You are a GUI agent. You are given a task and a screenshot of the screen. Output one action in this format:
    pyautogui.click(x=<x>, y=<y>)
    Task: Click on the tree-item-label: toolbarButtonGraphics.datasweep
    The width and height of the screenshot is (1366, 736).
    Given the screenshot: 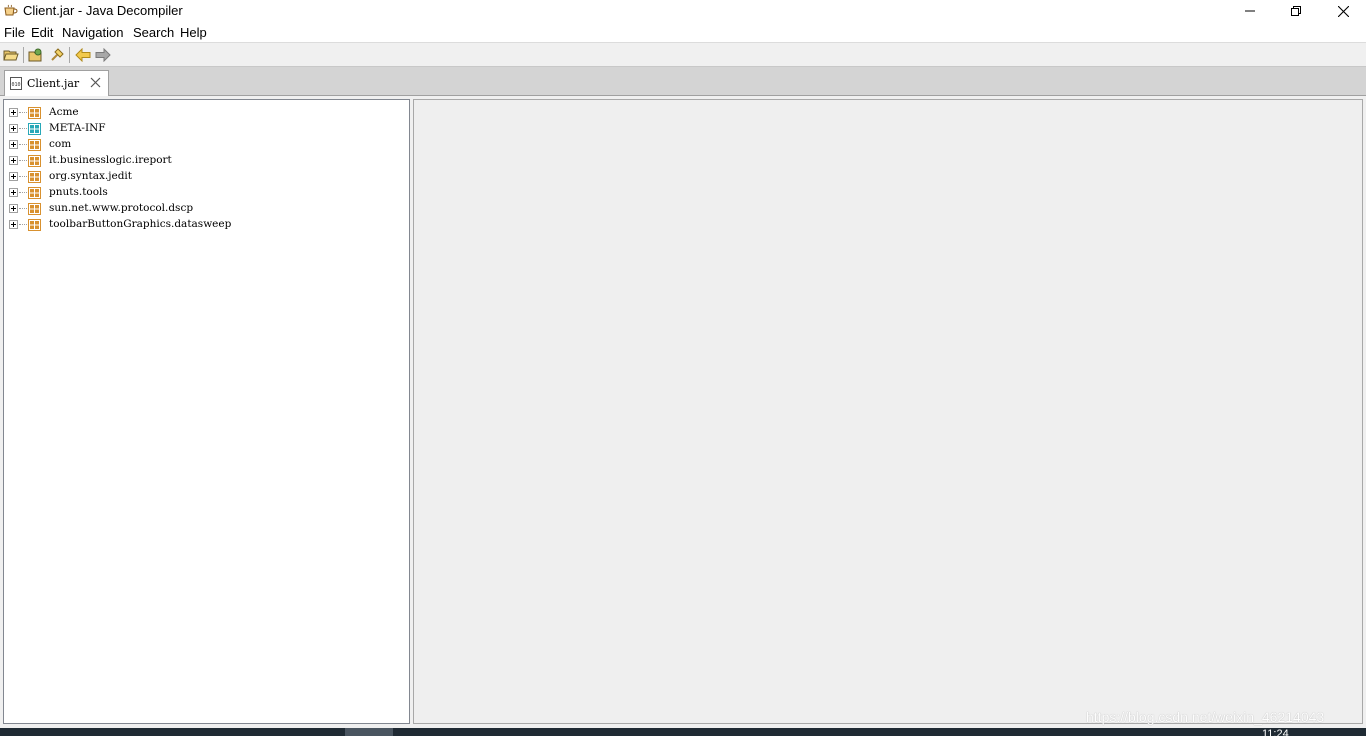 What is the action you would take?
    pyautogui.click(x=140, y=224)
    